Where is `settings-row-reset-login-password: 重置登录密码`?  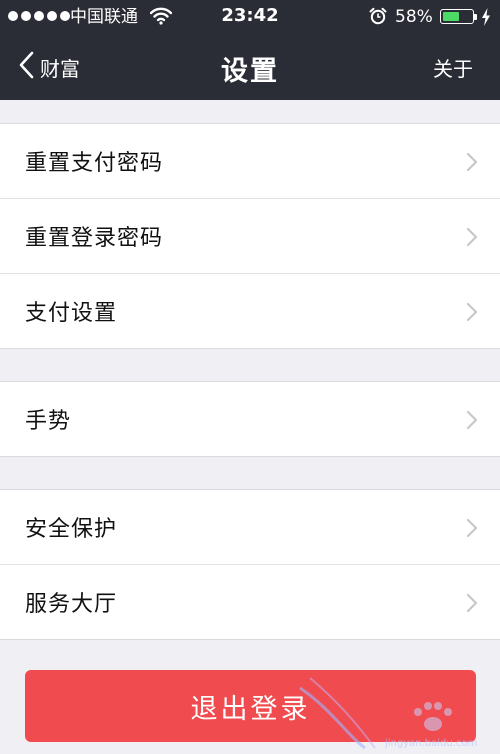 settings-row-reset-login-password: 重置登录密码 is located at coordinates (250, 235).